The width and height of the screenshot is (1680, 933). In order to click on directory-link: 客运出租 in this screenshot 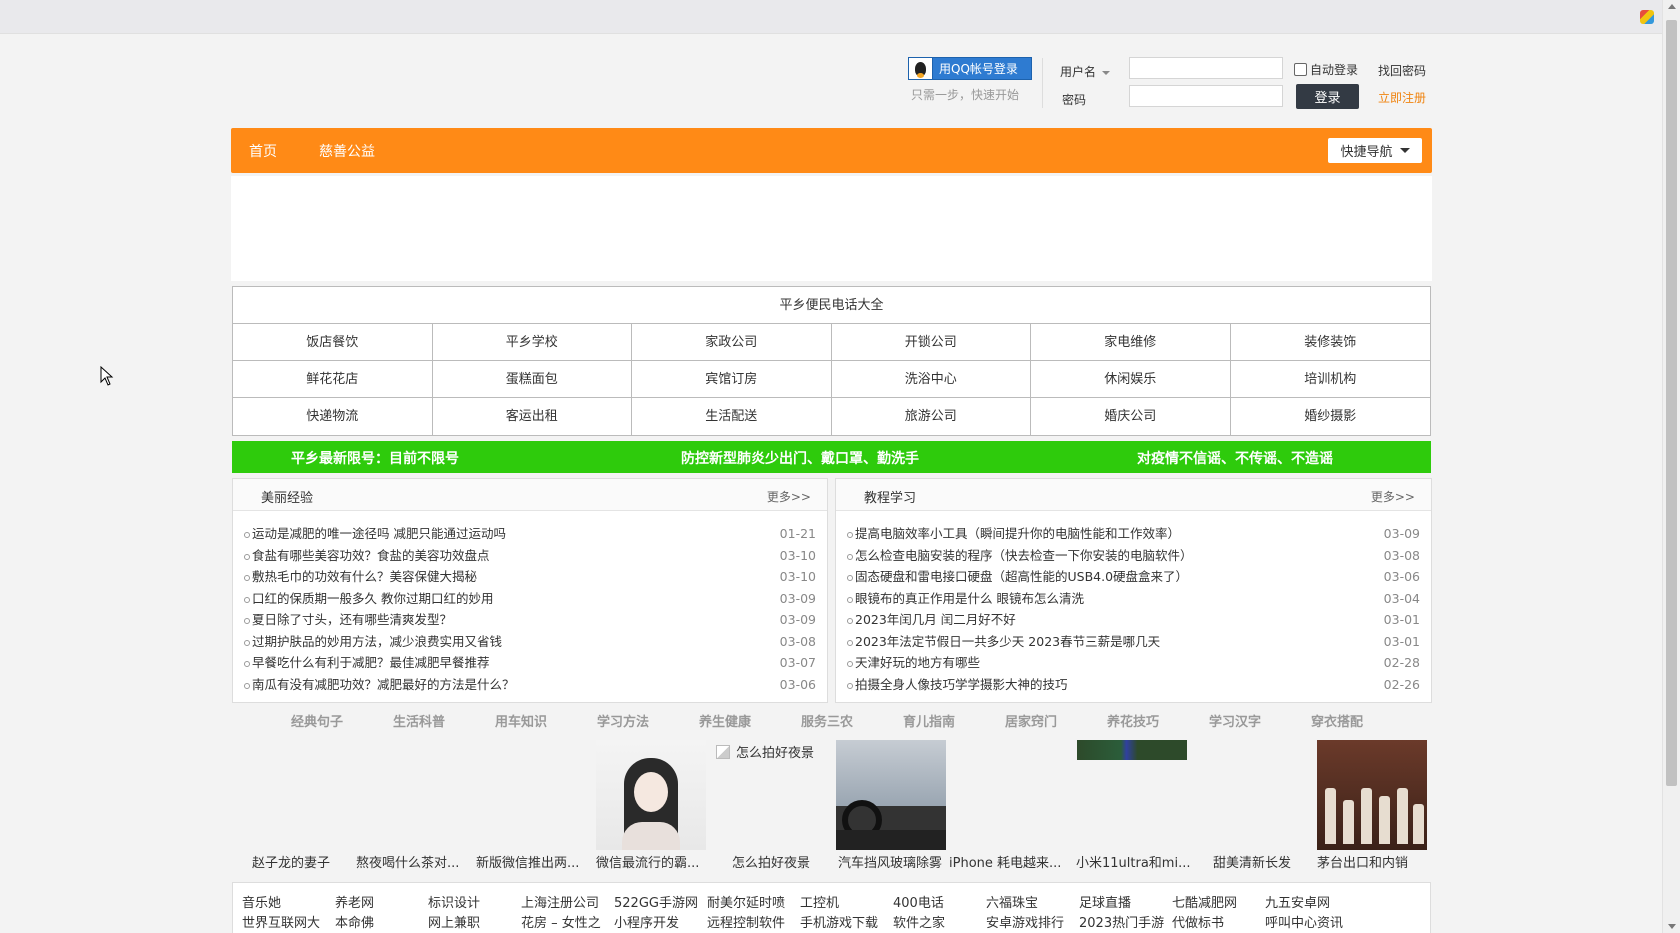, I will do `click(532, 416)`.